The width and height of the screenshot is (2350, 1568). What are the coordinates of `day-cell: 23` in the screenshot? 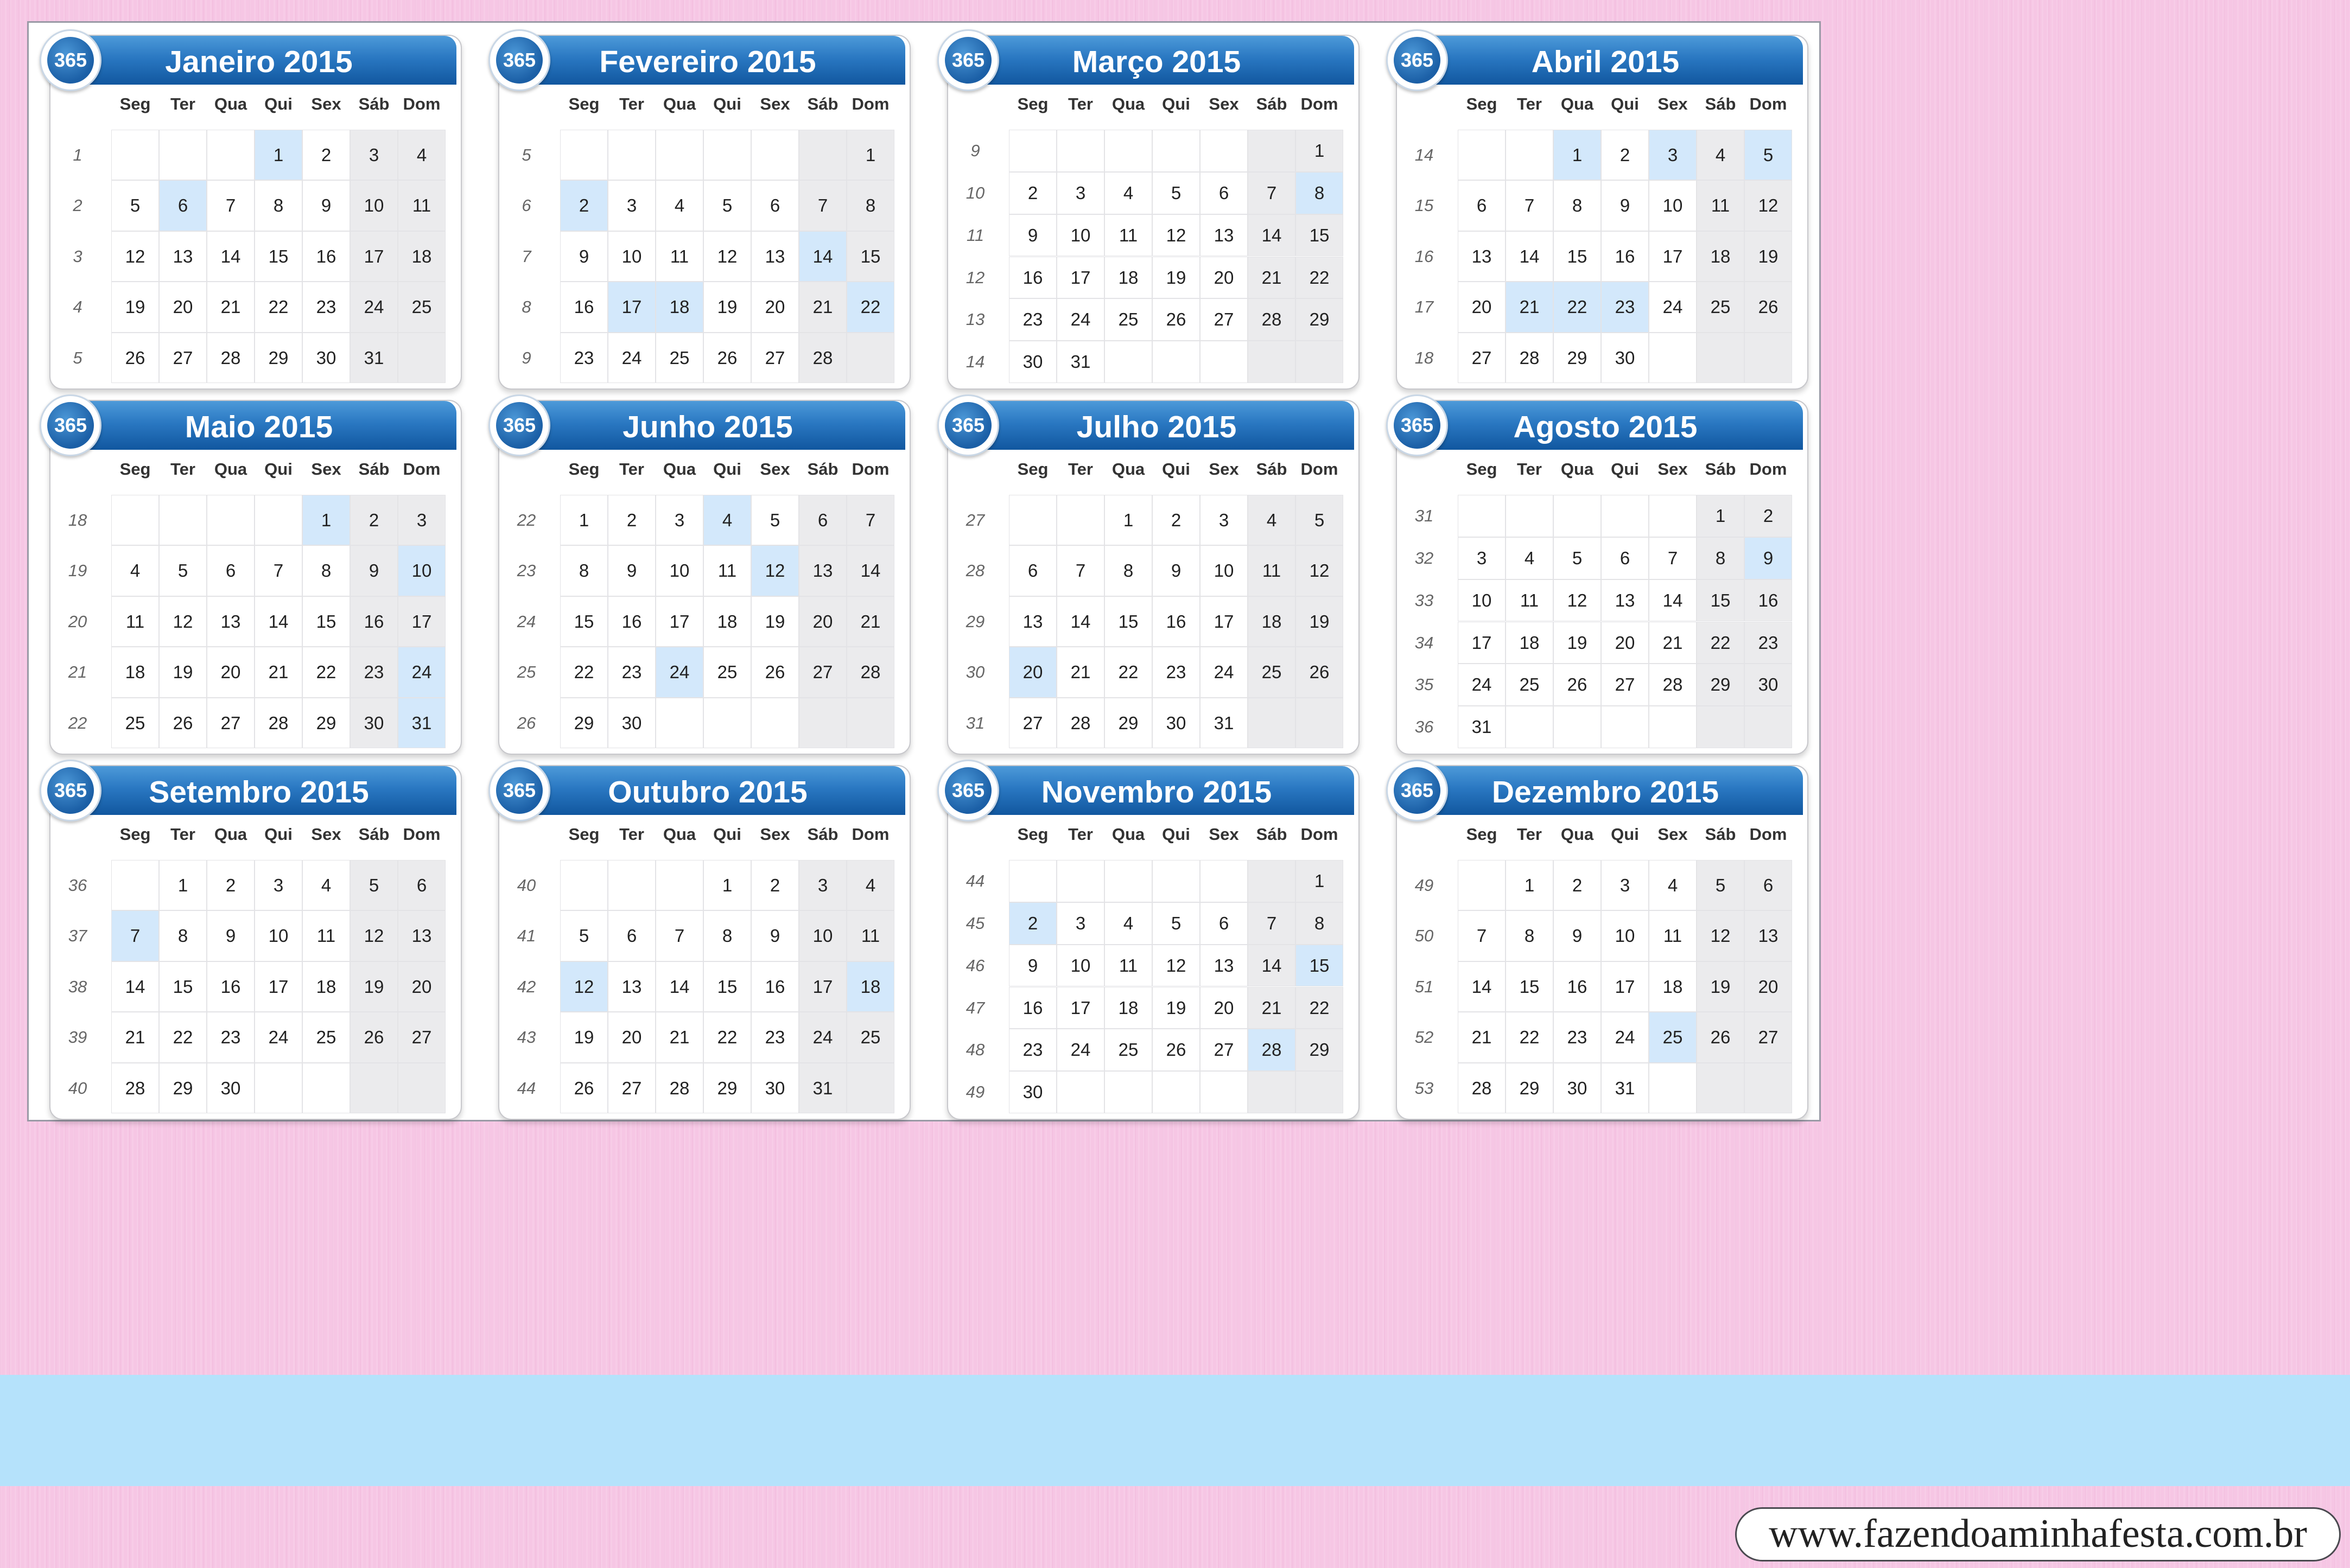 It's located at (1625, 307).